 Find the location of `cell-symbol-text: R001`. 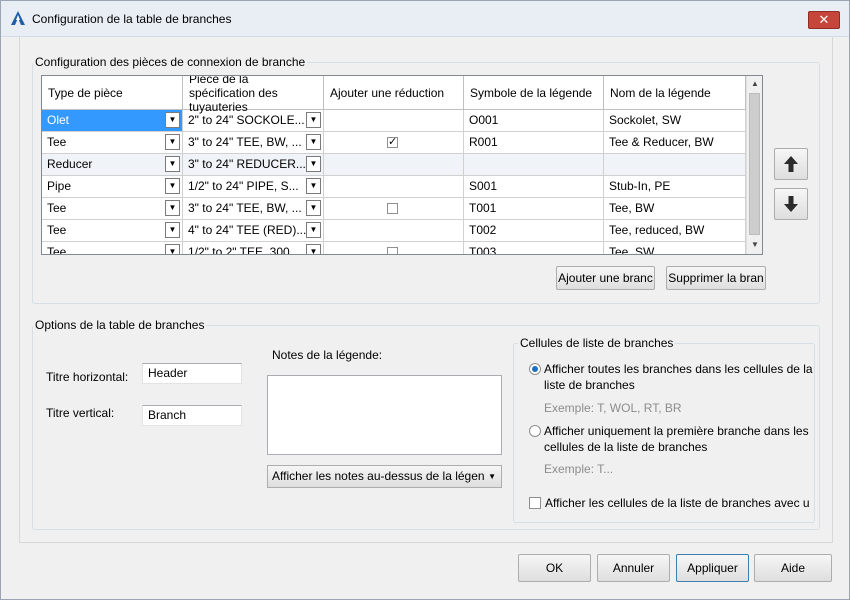

cell-symbol-text: R001 is located at coordinates (483, 142).